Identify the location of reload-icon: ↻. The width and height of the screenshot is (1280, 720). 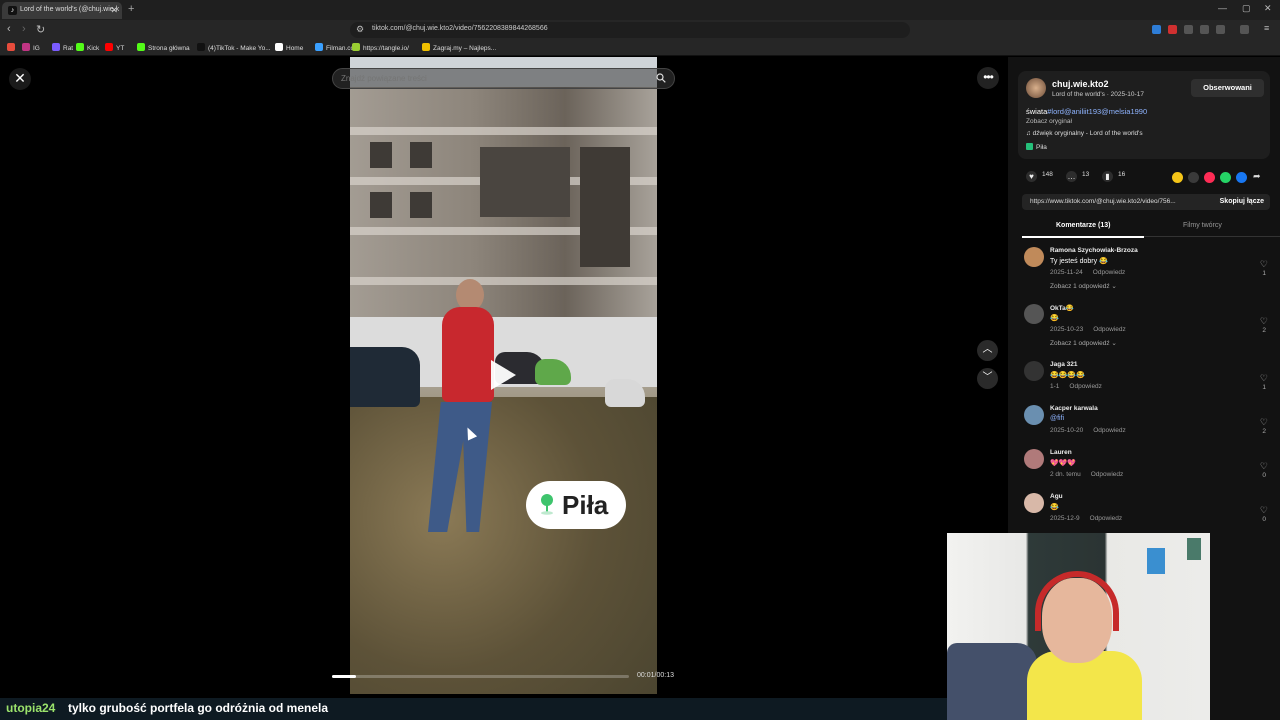
(40, 29).